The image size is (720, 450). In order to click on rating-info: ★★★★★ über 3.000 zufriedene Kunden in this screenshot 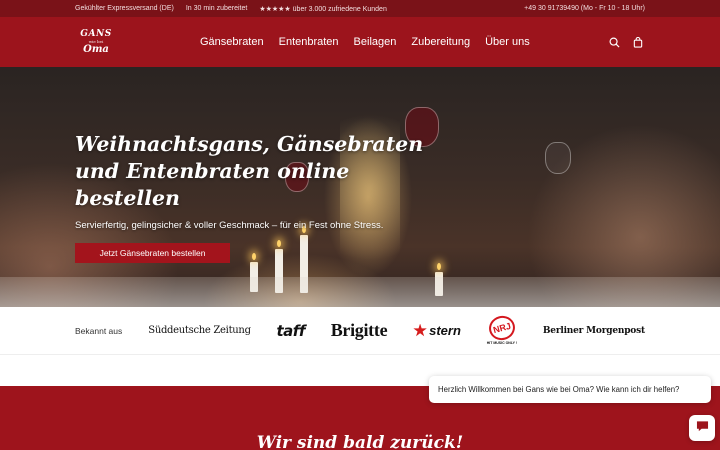, I will do `click(323, 9)`.